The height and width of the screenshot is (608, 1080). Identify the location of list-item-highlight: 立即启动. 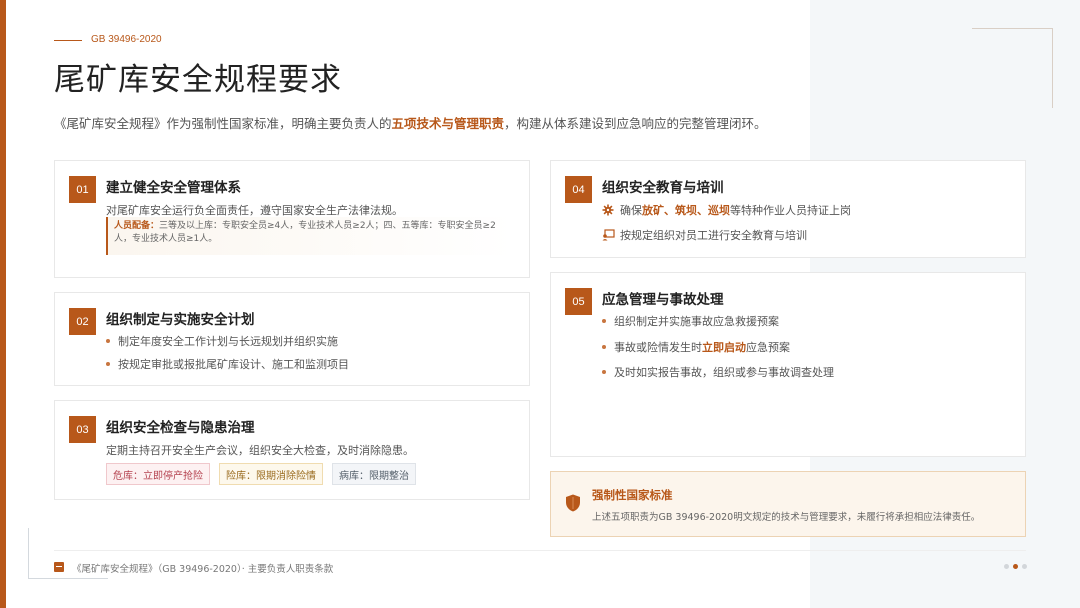
(724, 347).